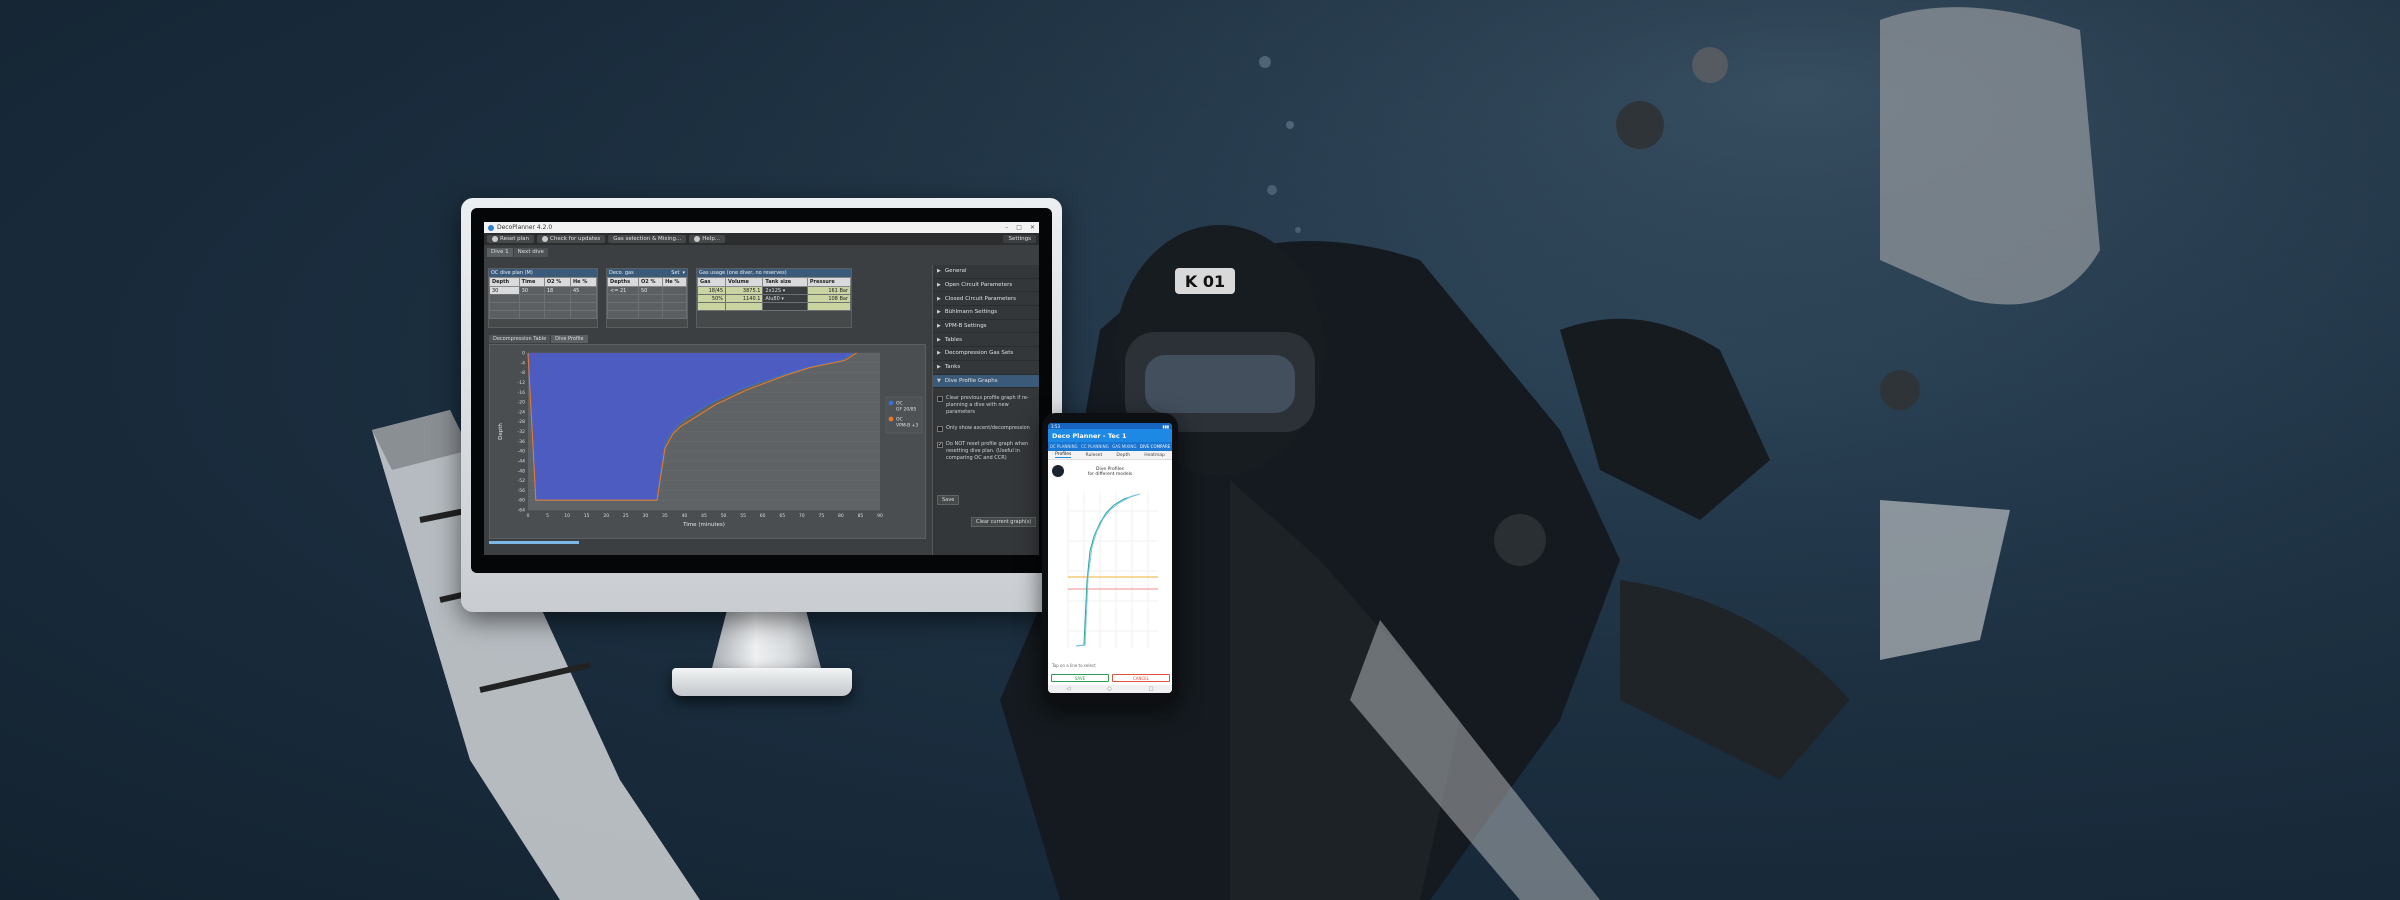  What do you see at coordinates (986, 381) in the screenshot?
I see `sidebar-item-dive-profile-graphs: ▼ Dive Profile Graphs` at bounding box center [986, 381].